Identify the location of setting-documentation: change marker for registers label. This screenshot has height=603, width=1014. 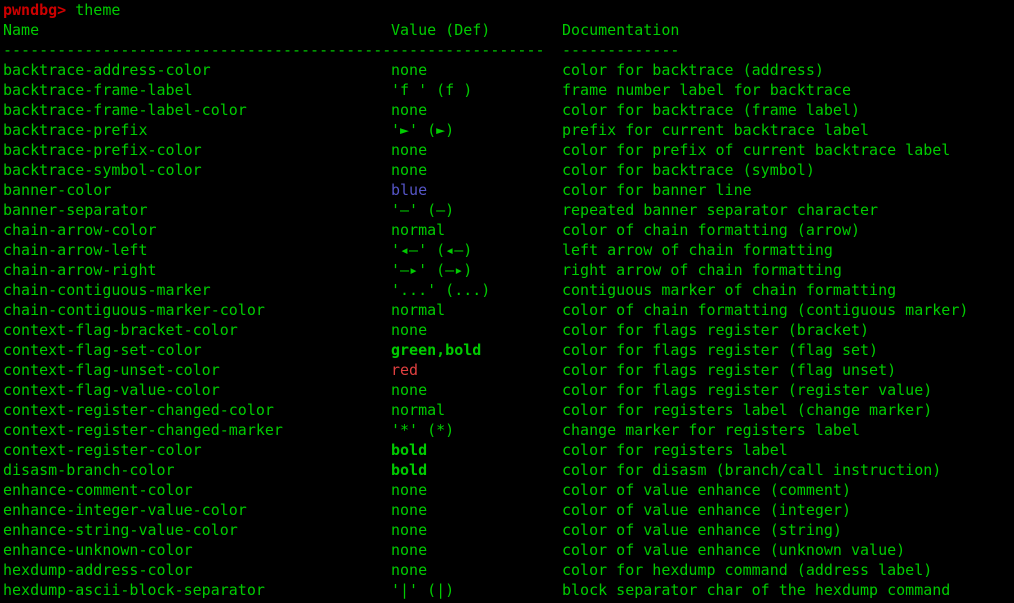
(711, 430).